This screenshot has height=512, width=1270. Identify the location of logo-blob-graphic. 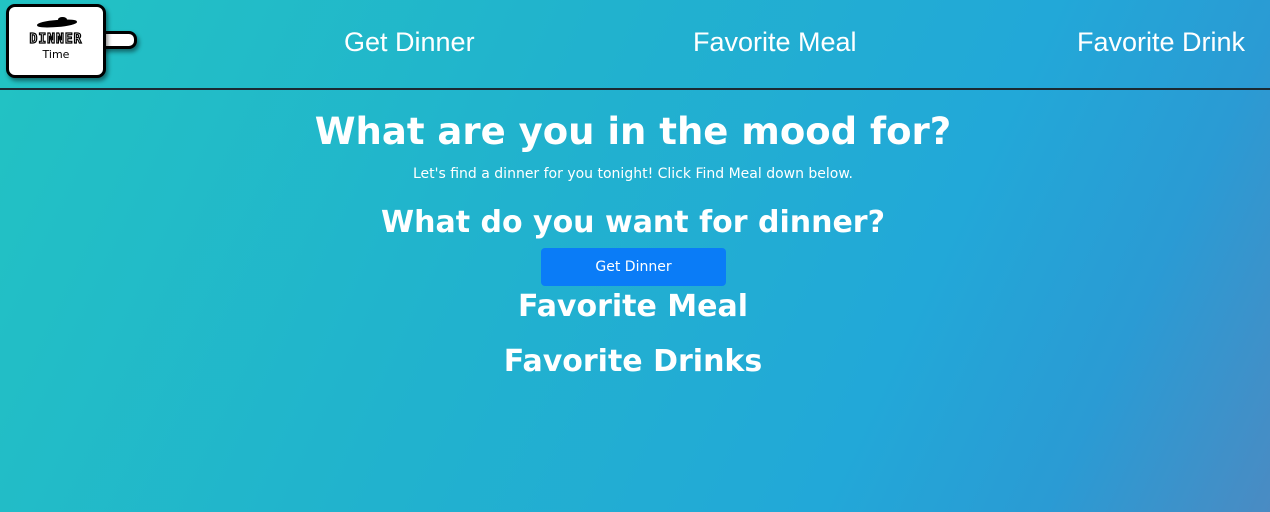
(57, 23).